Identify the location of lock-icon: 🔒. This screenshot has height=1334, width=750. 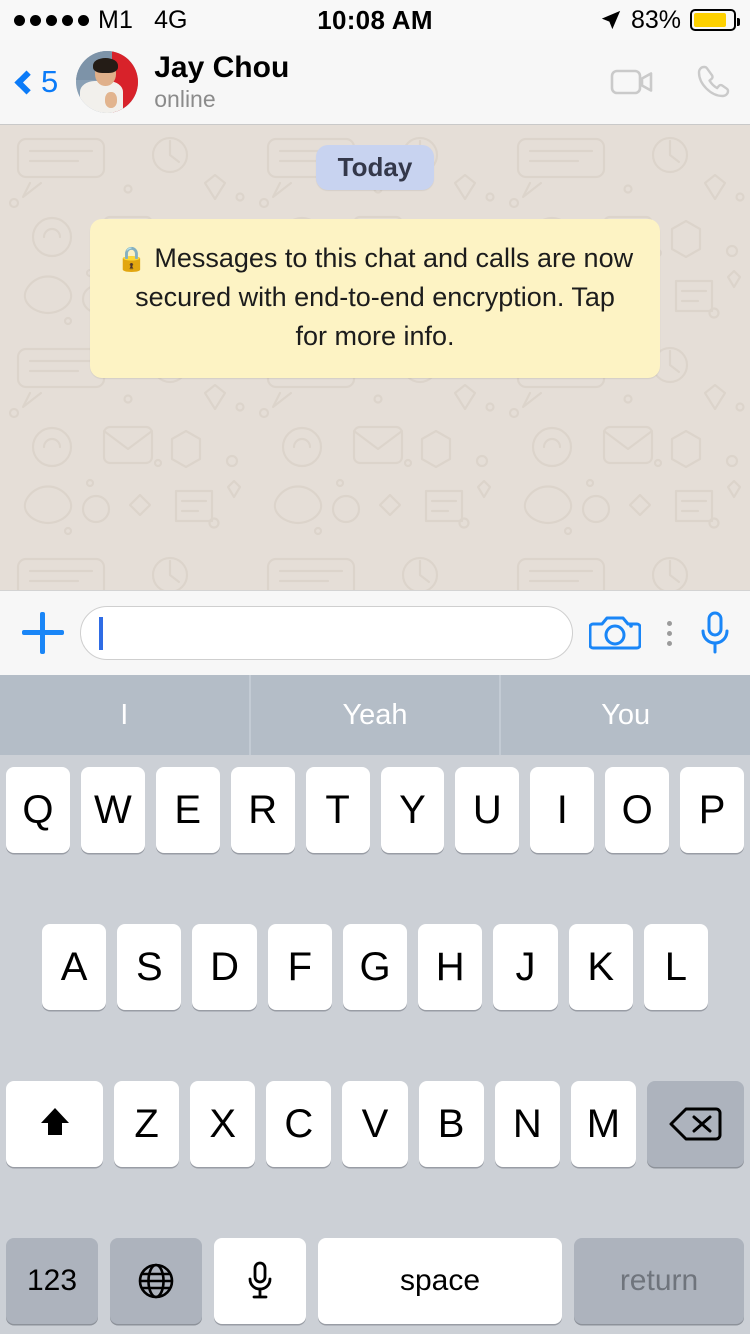
(131, 259).